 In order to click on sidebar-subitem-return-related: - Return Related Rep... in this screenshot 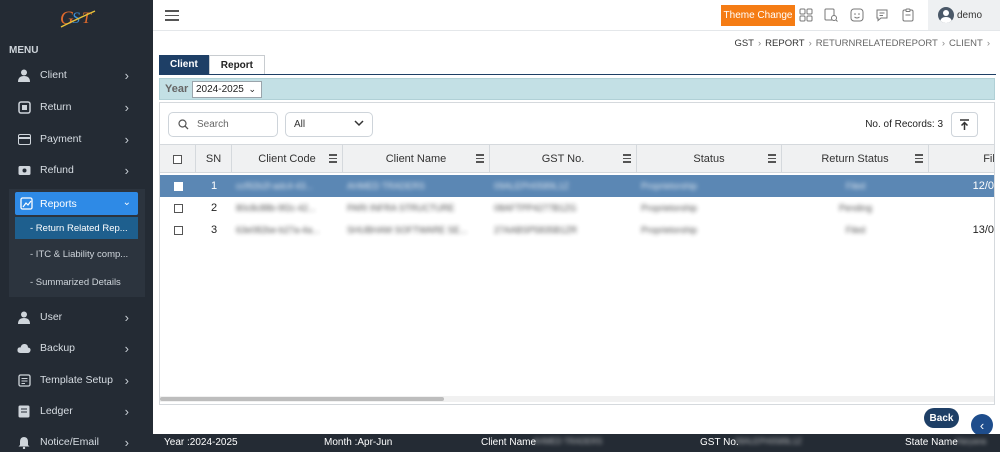, I will do `click(76, 228)`.